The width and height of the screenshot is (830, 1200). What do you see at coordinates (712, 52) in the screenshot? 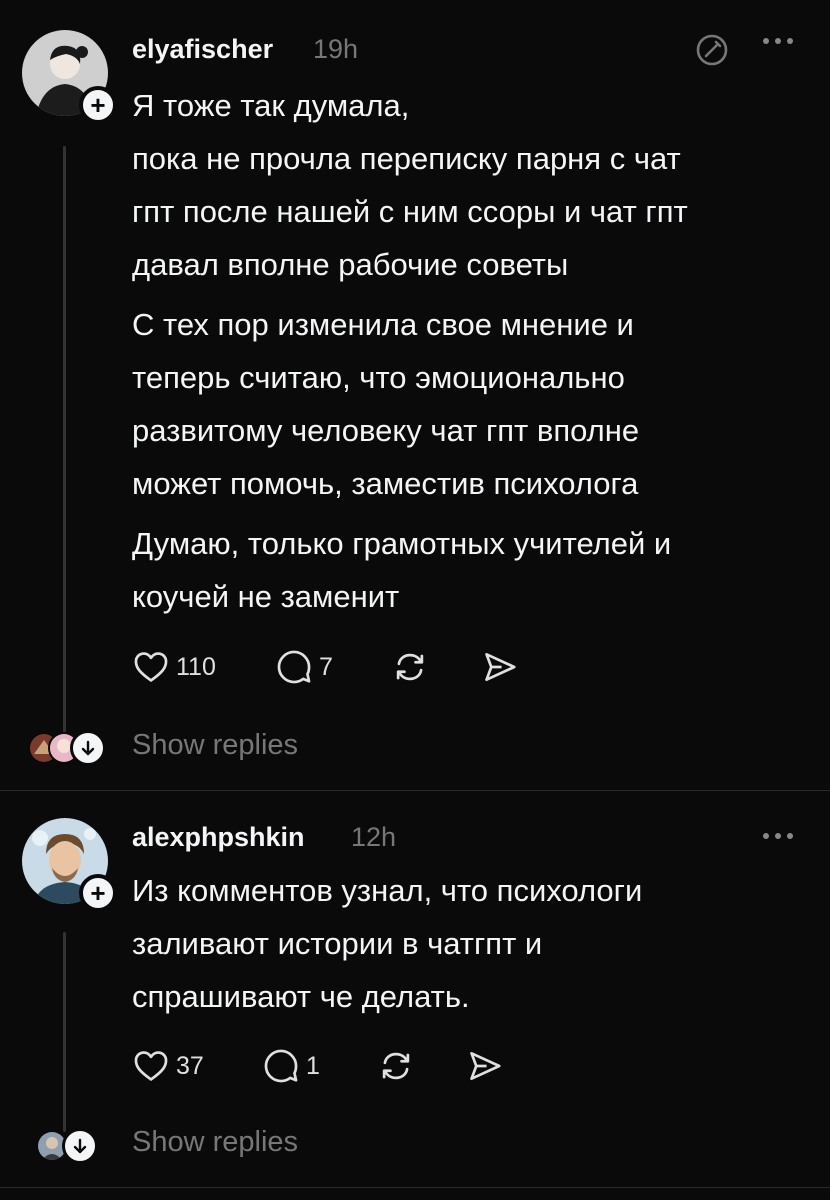
I see `edit-circle-icon` at bounding box center [712, 52].